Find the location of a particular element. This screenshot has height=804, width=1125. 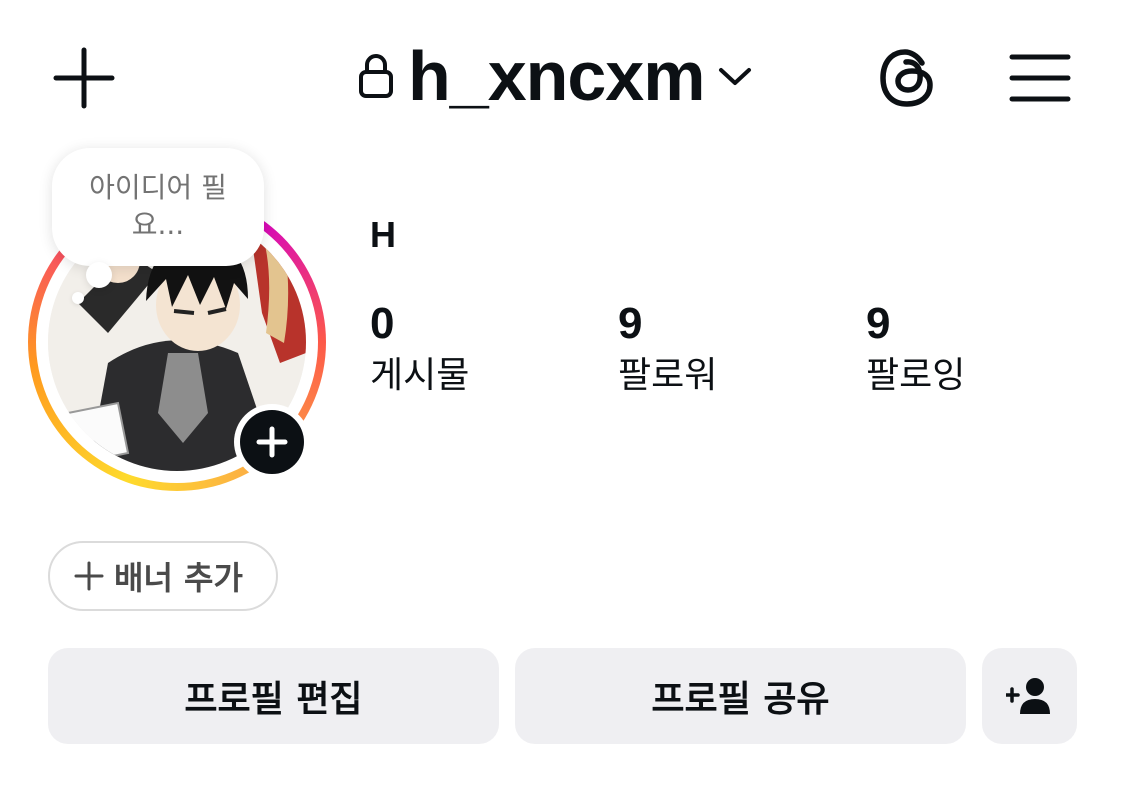

threads-button is located at coordinates (908, 78).